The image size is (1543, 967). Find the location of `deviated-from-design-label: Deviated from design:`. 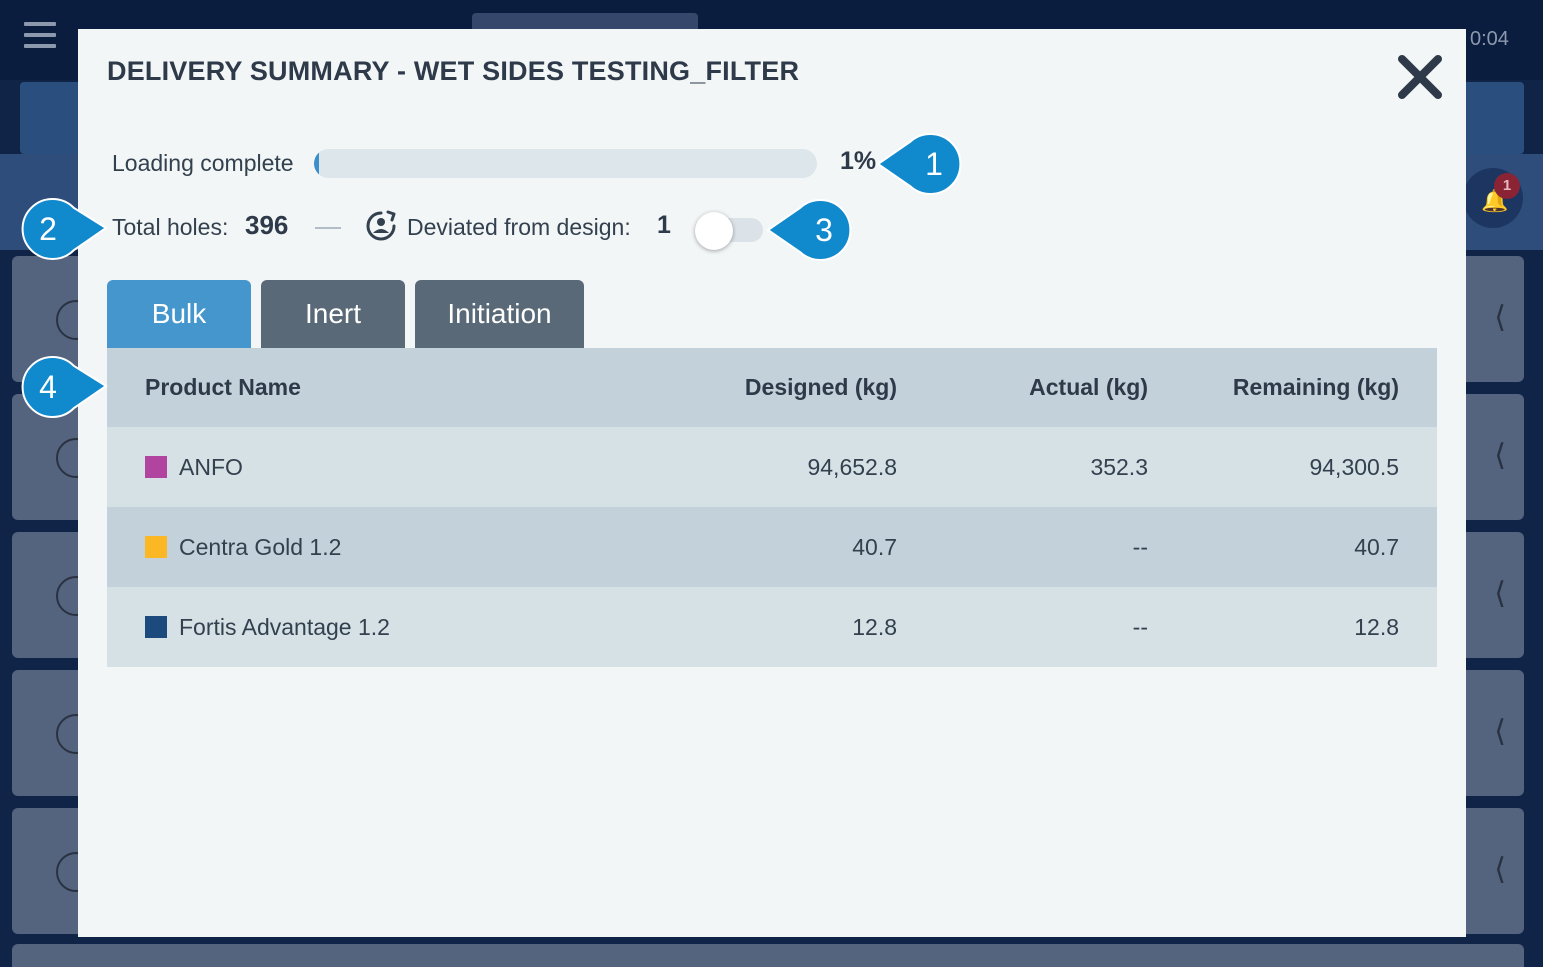

deviated-from-design-label: Deviated from design: is located at coordinates (519, 227).